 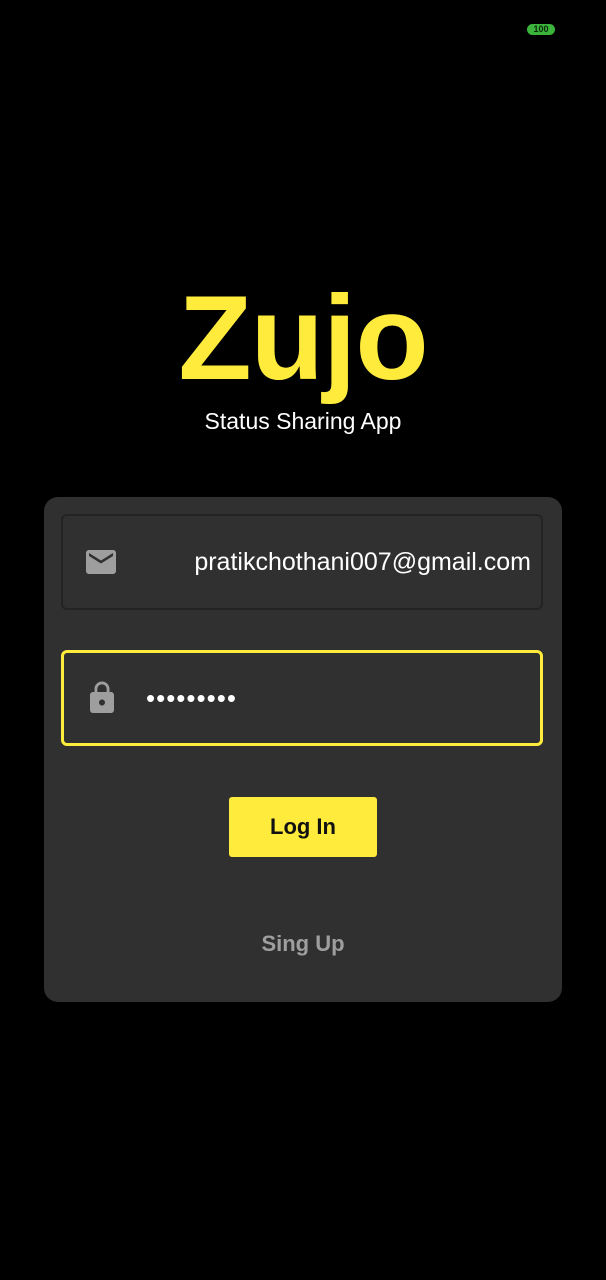 What do you see at coordinates (303, 30) in the screenshot?
I see `status-bar: 100` at bounding box center [303, 30].